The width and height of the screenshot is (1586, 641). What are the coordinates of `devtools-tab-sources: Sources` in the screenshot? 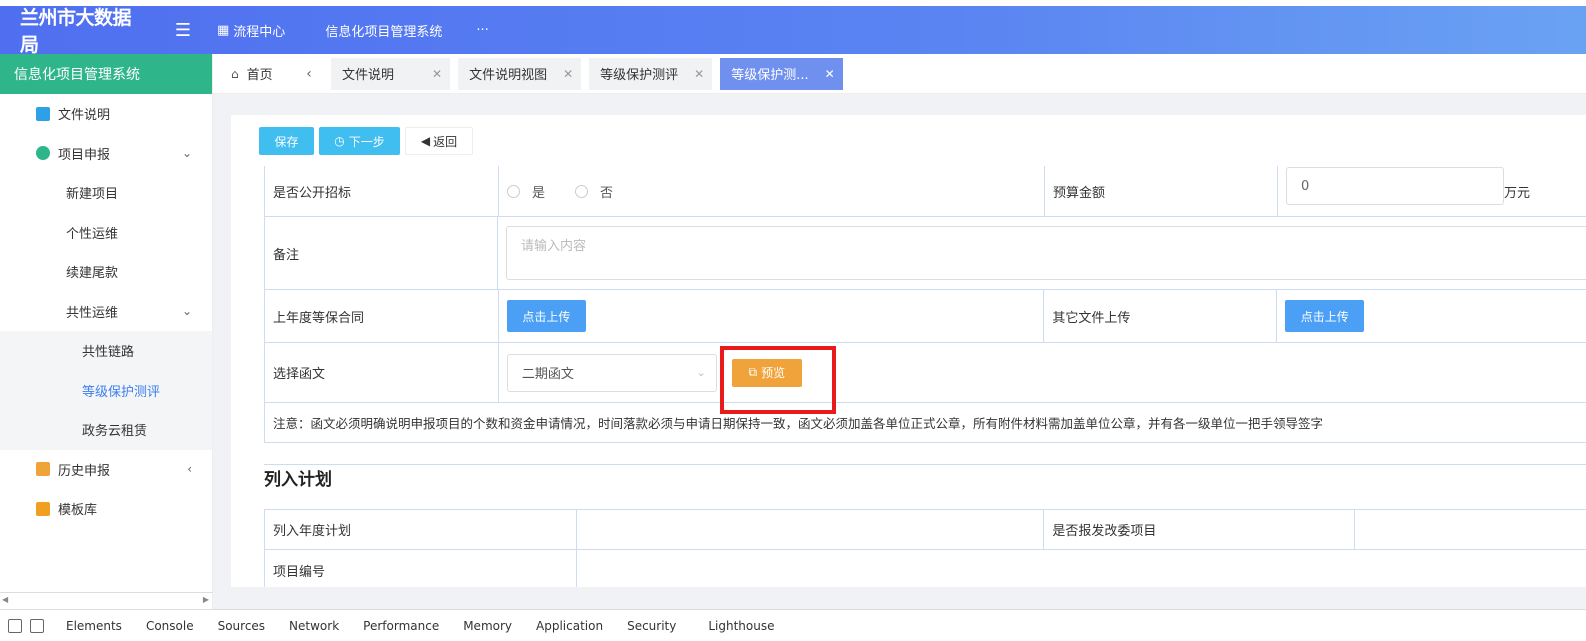 It's located at (241, 626).